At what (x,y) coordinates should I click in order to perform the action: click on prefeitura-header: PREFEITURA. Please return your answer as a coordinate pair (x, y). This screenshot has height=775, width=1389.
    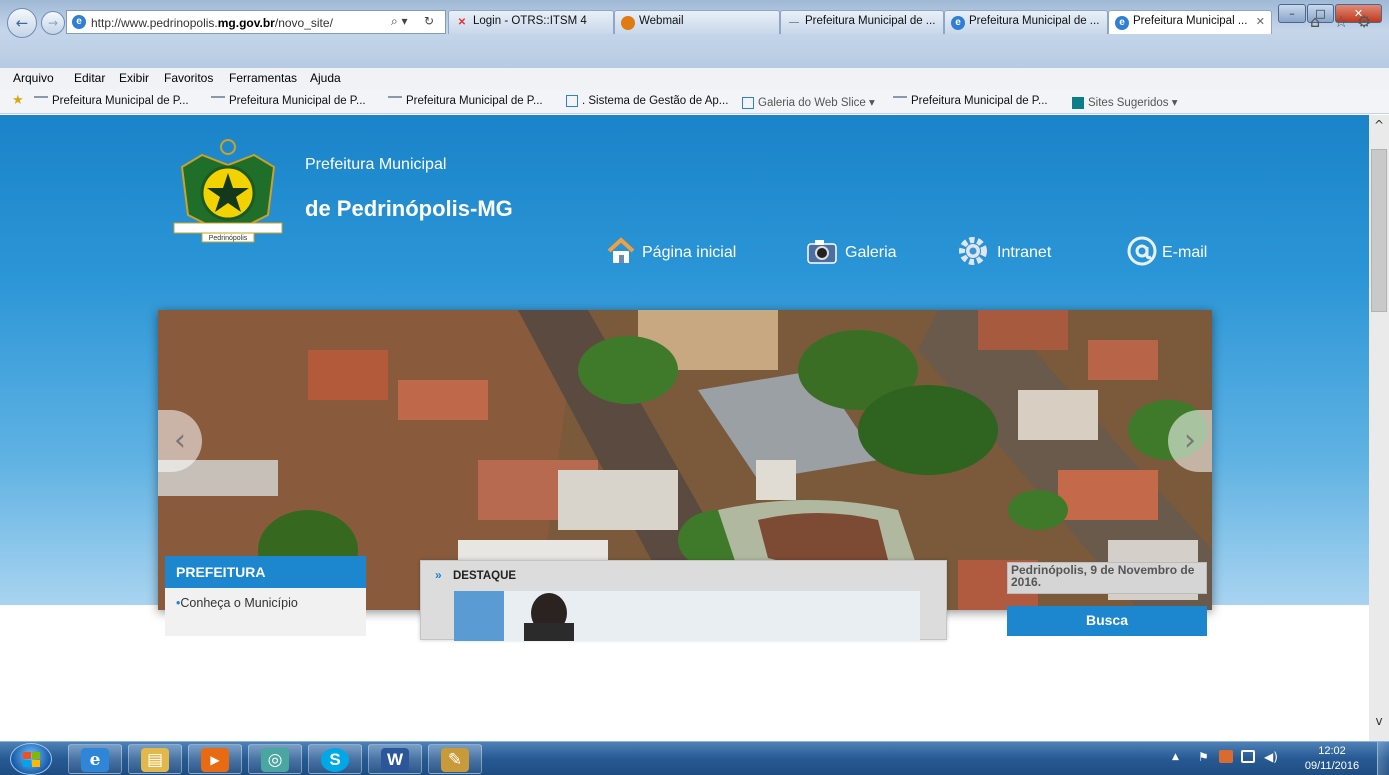
    Looking at the image, I should click on (265, 572).